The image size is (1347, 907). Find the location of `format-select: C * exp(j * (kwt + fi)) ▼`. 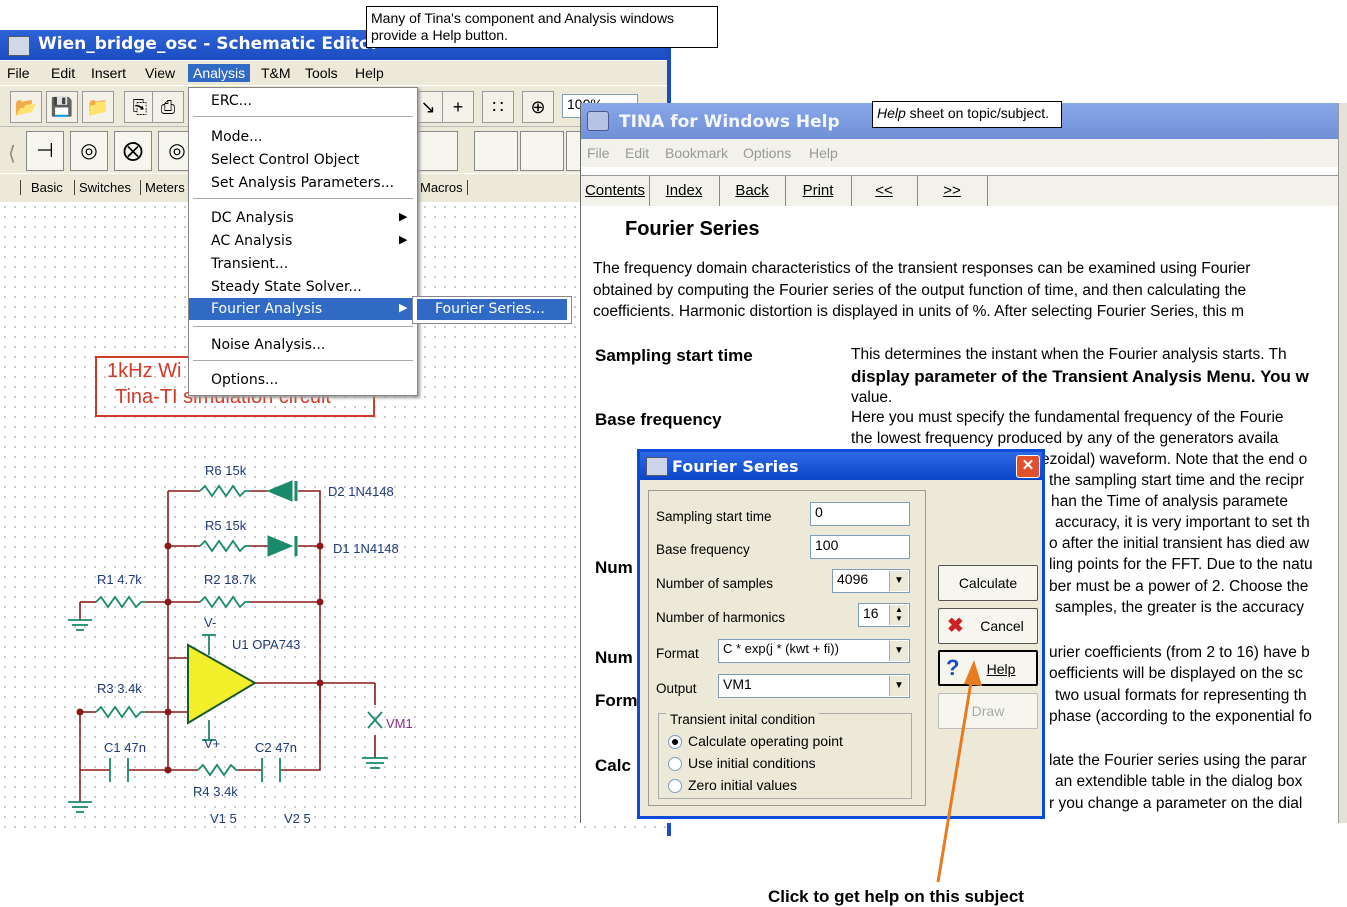

format-select: C * exp(j * (kwt + fi)) ▼ is located at coordinates (814, 651).